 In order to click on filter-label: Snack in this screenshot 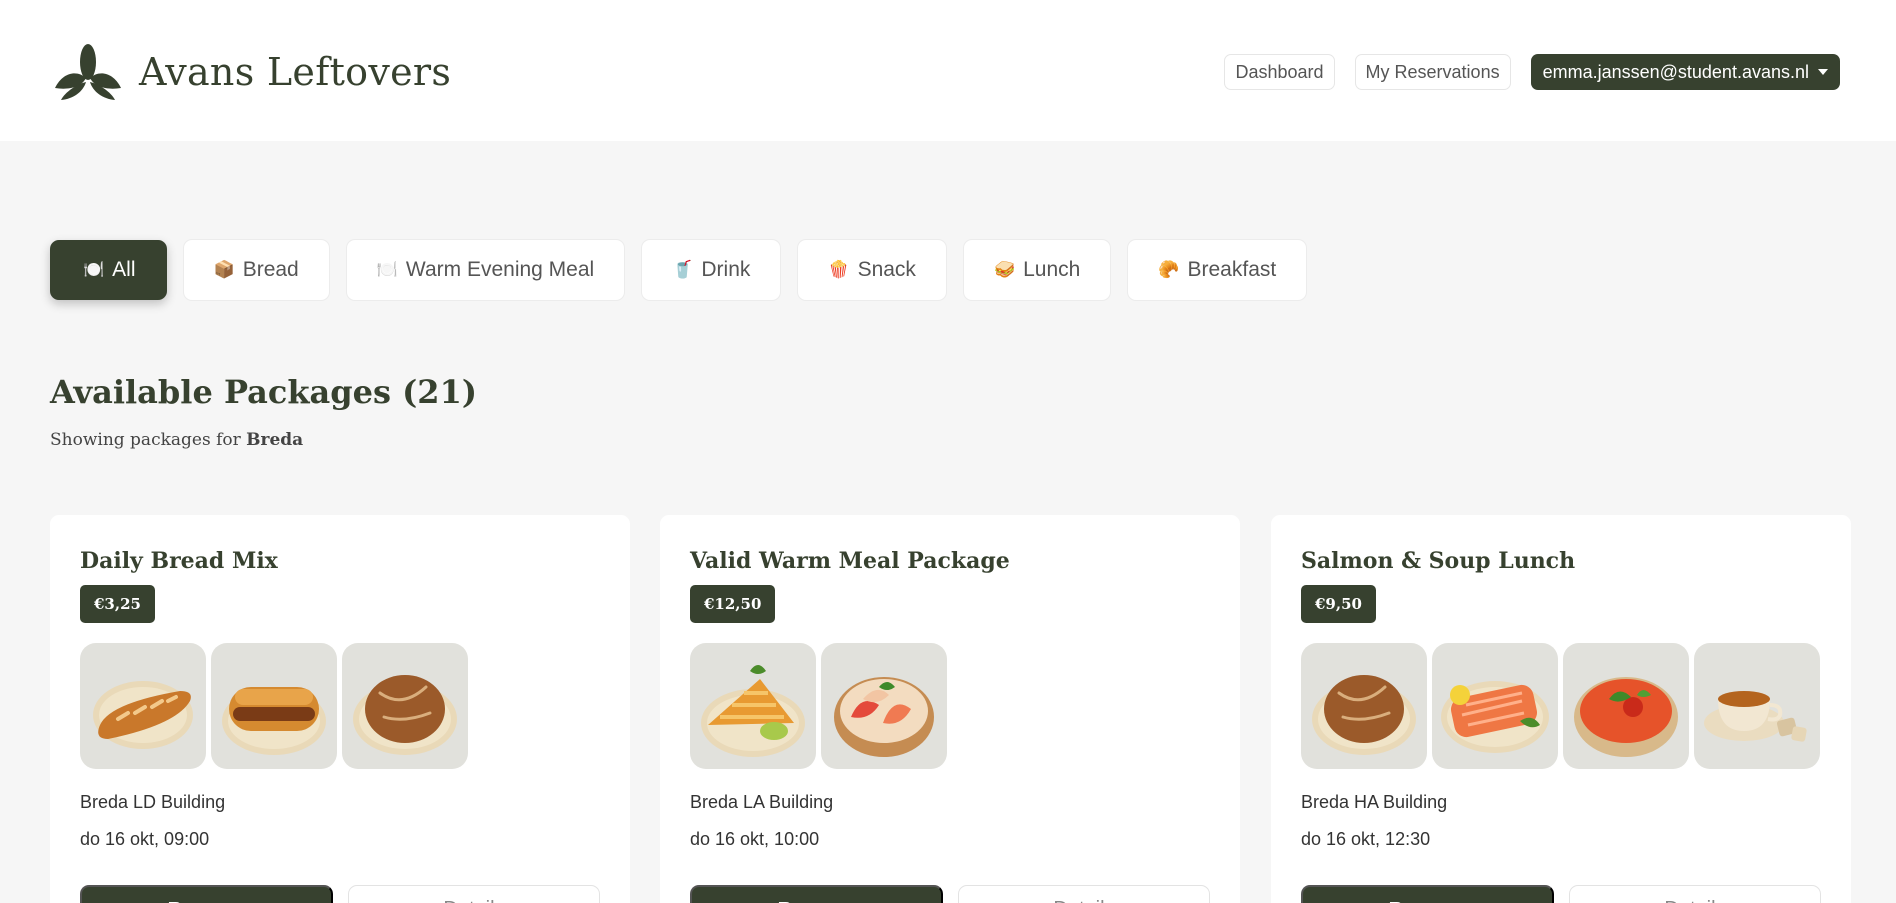, I will do `click(886, 269)`.